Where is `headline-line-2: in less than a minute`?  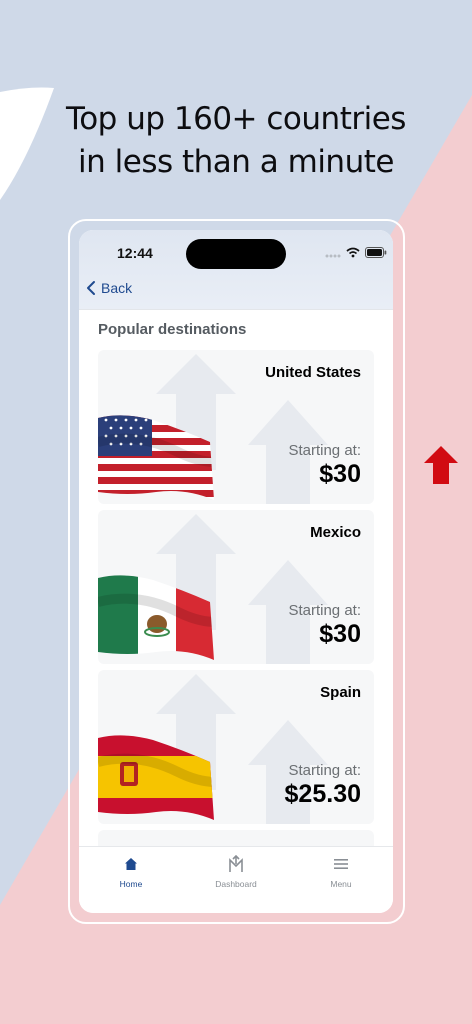
headline-line-2: in less than a minute is located at coordinates (236, 162).